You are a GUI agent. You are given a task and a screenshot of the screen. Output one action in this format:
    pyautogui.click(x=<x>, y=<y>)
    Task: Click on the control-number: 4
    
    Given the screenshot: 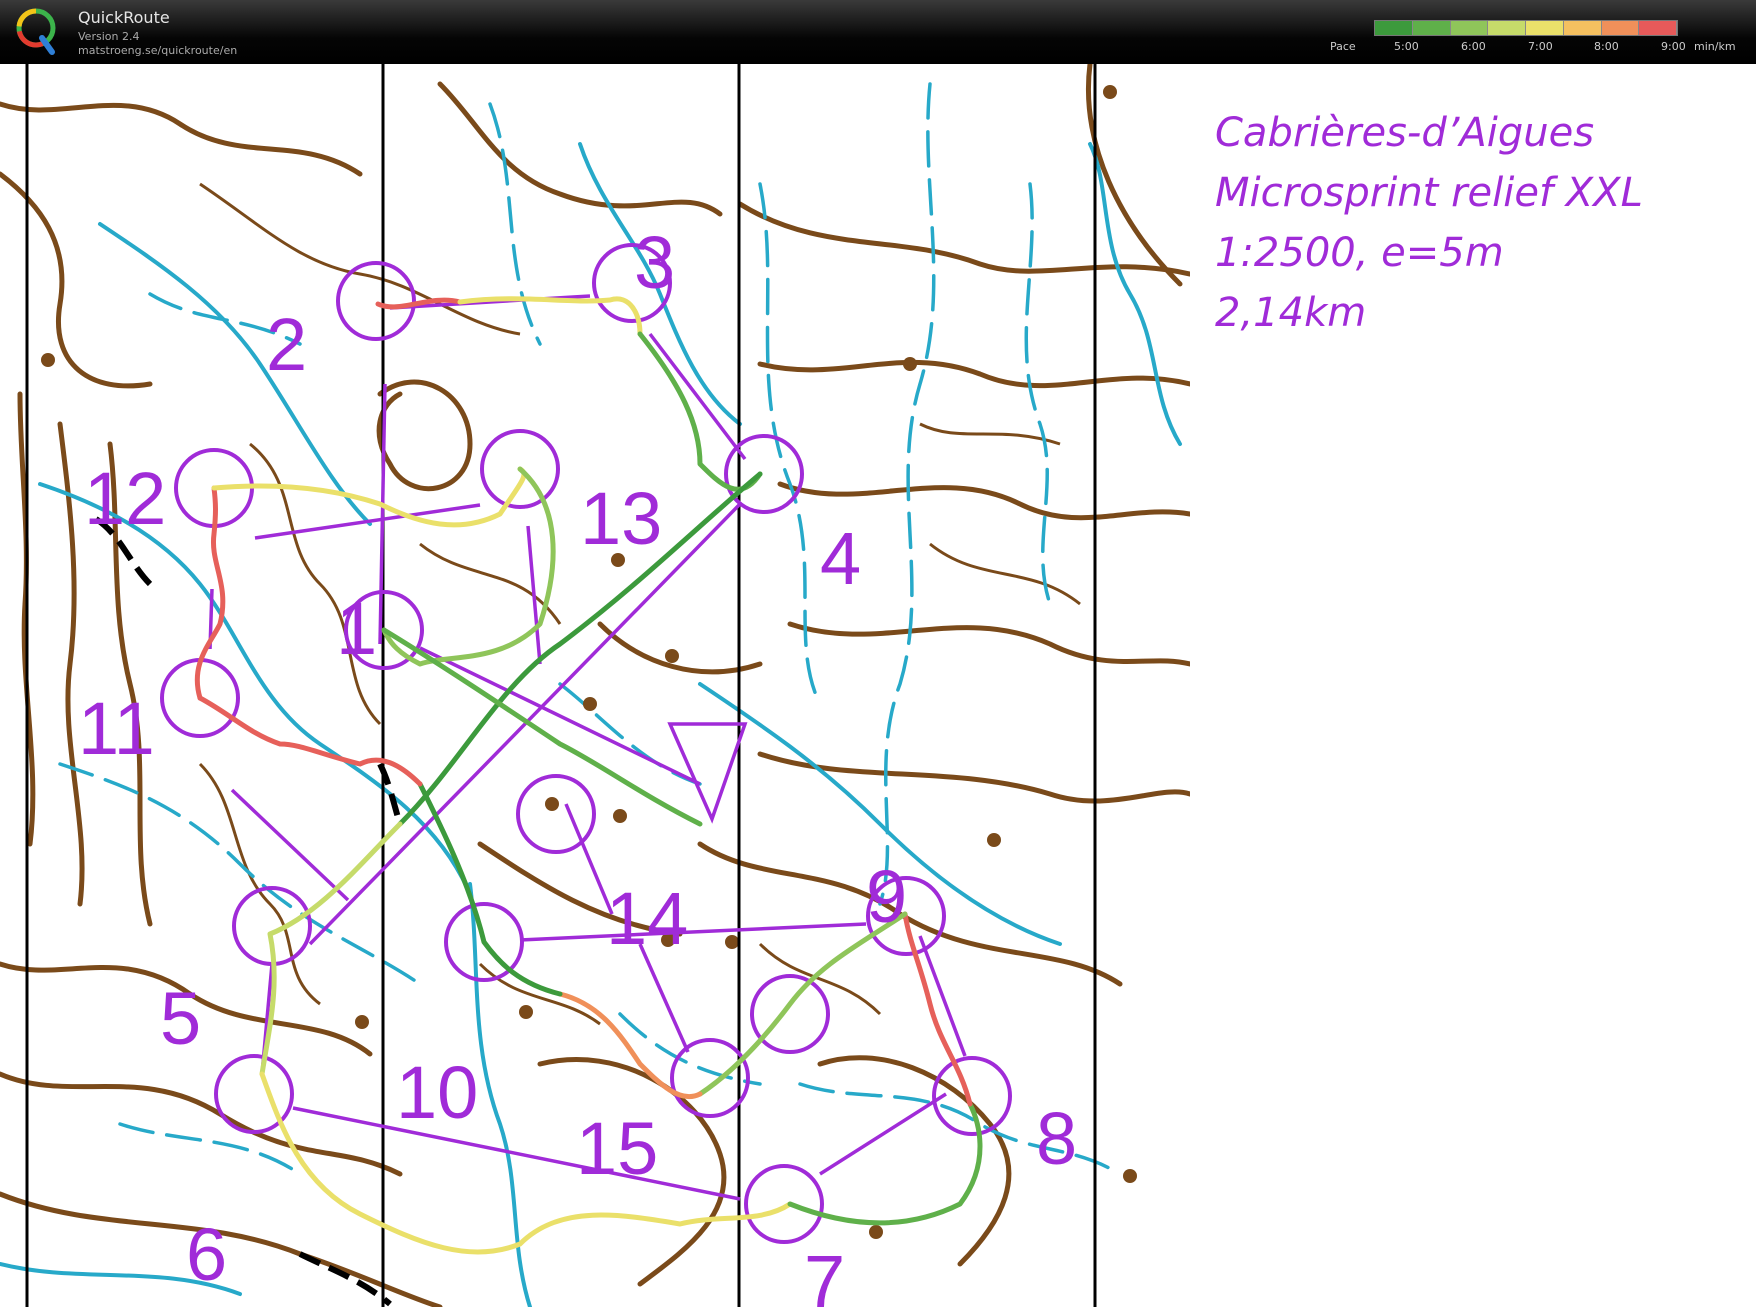 What is the action you would take?
    pyautogui.click(x=840, y=558)
    